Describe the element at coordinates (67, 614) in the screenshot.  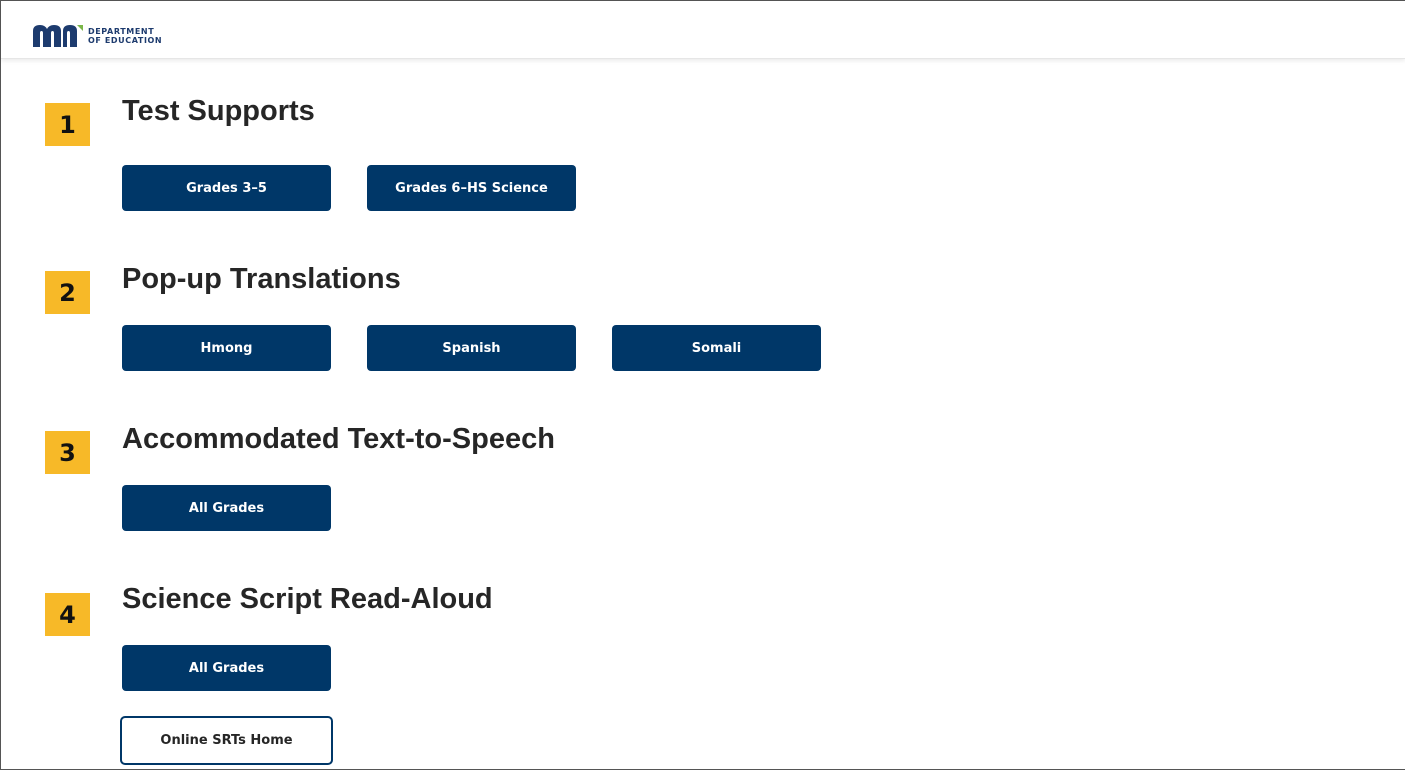
I see `step-badge-4: 4` at that location.